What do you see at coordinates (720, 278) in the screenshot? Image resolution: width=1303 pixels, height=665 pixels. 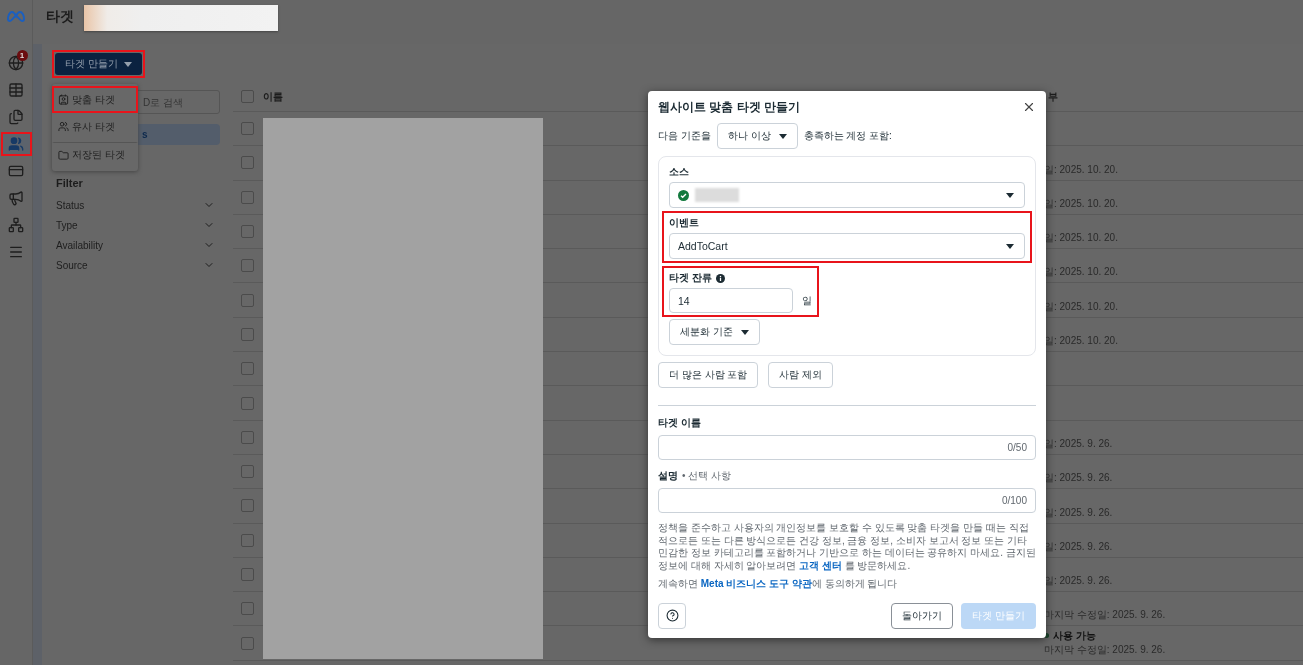 I see `info-icon` at bounding box center [720, 278].